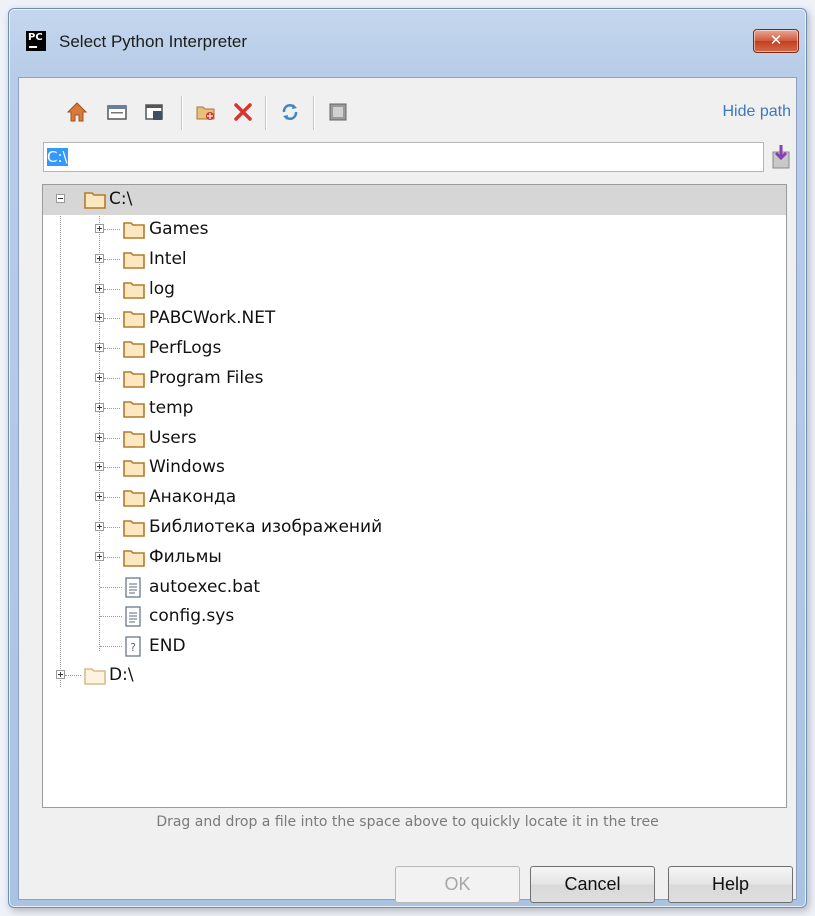 The image size is (815, 916). I want to click on tree-row-folder: PABCWork.NET, so click(414, 319).